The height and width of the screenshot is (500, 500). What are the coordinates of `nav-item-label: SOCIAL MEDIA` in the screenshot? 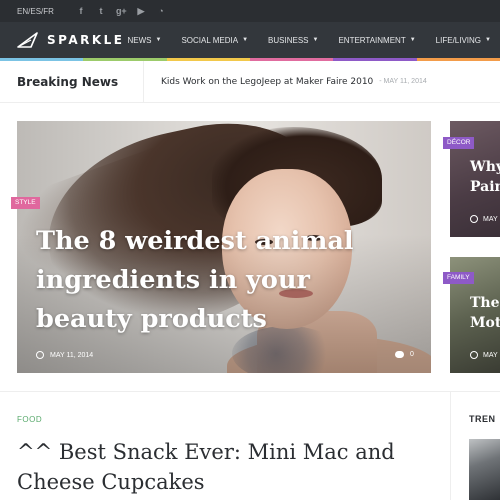 It's located at (210, 40).